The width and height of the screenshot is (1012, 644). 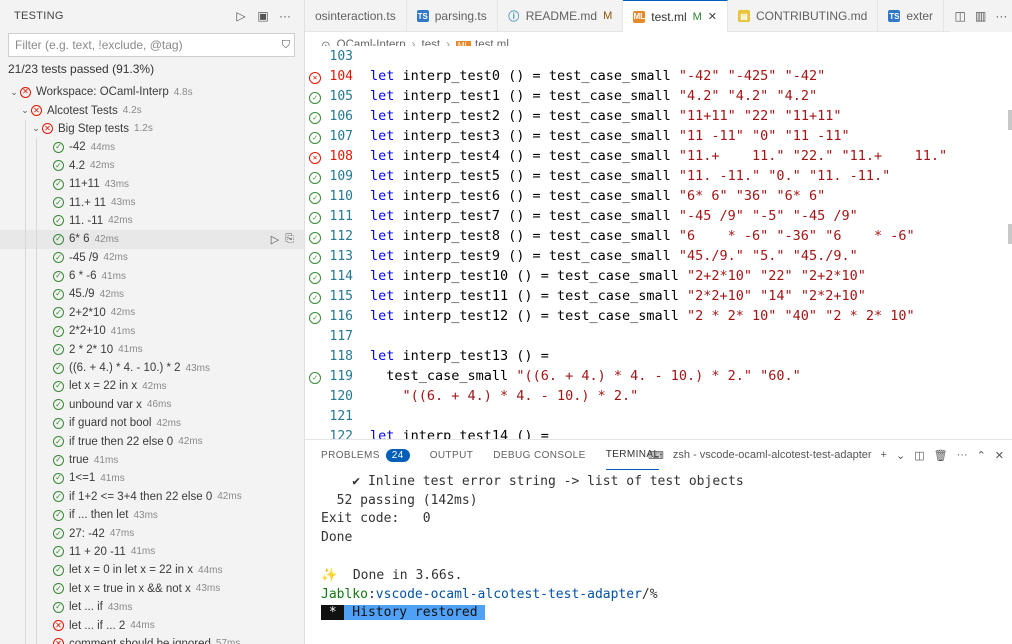 I want to click on test-tree-item: ✓ true 41ms, so click(x=152, y=460).